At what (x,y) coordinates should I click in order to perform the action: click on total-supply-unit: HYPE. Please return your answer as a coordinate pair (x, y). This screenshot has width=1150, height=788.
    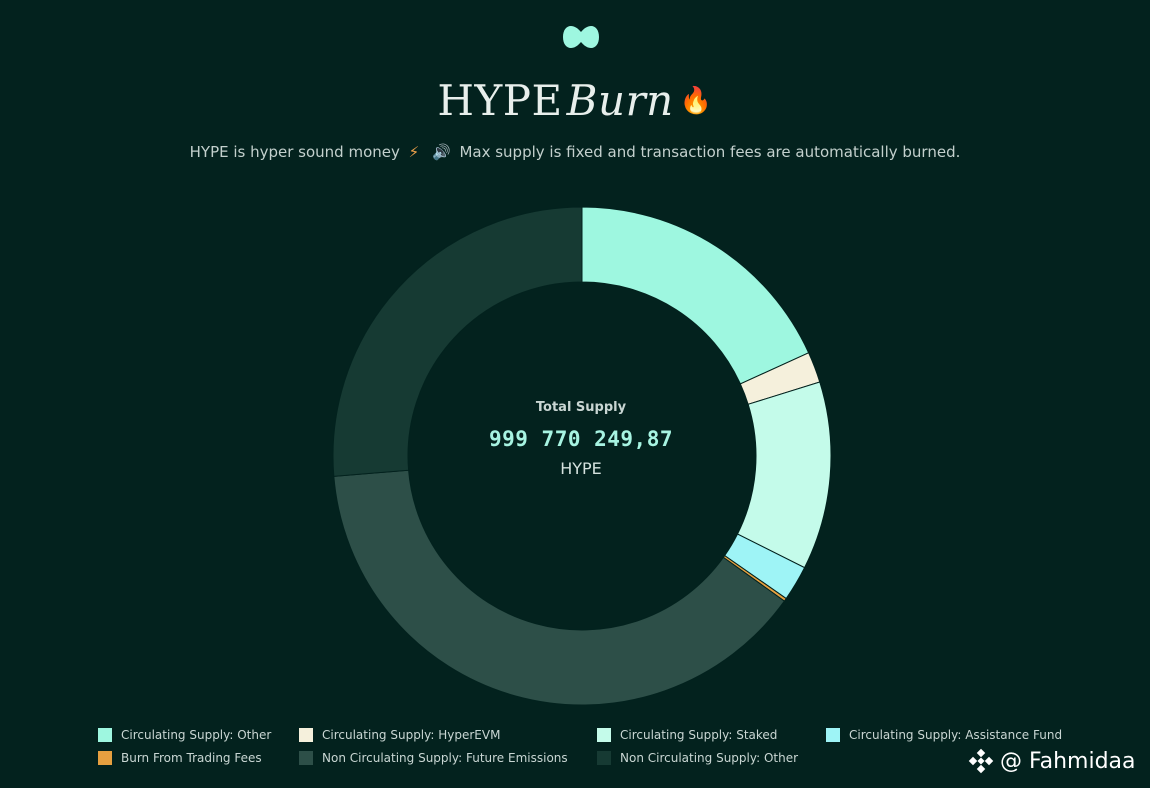
    Looking at the image, I should click on (581, 468).